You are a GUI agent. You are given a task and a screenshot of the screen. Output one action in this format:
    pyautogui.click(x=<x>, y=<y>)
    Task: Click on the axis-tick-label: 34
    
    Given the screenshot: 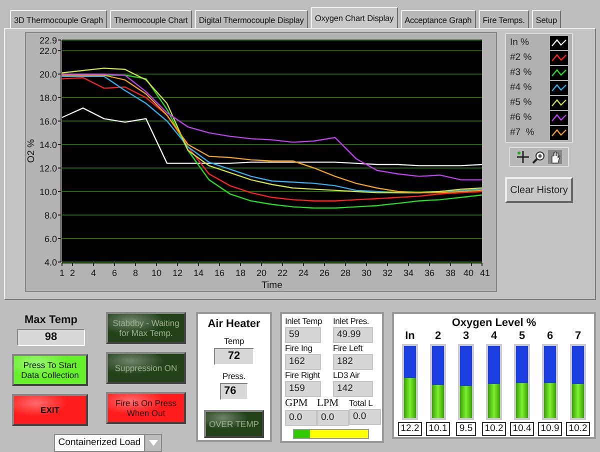 What is the action you would take?
    pyautogui.click(x=409, y=273)
    